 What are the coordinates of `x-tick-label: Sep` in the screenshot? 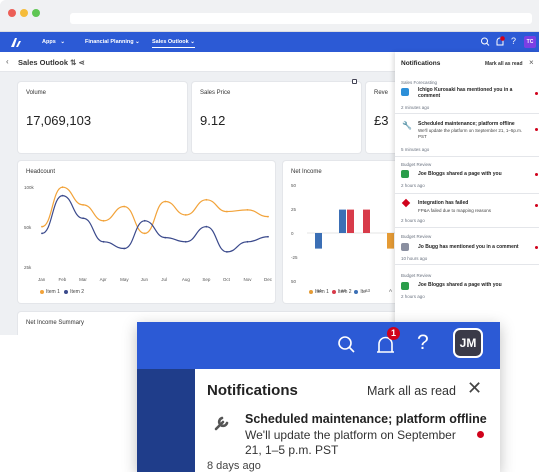 It's located at (206, 279).